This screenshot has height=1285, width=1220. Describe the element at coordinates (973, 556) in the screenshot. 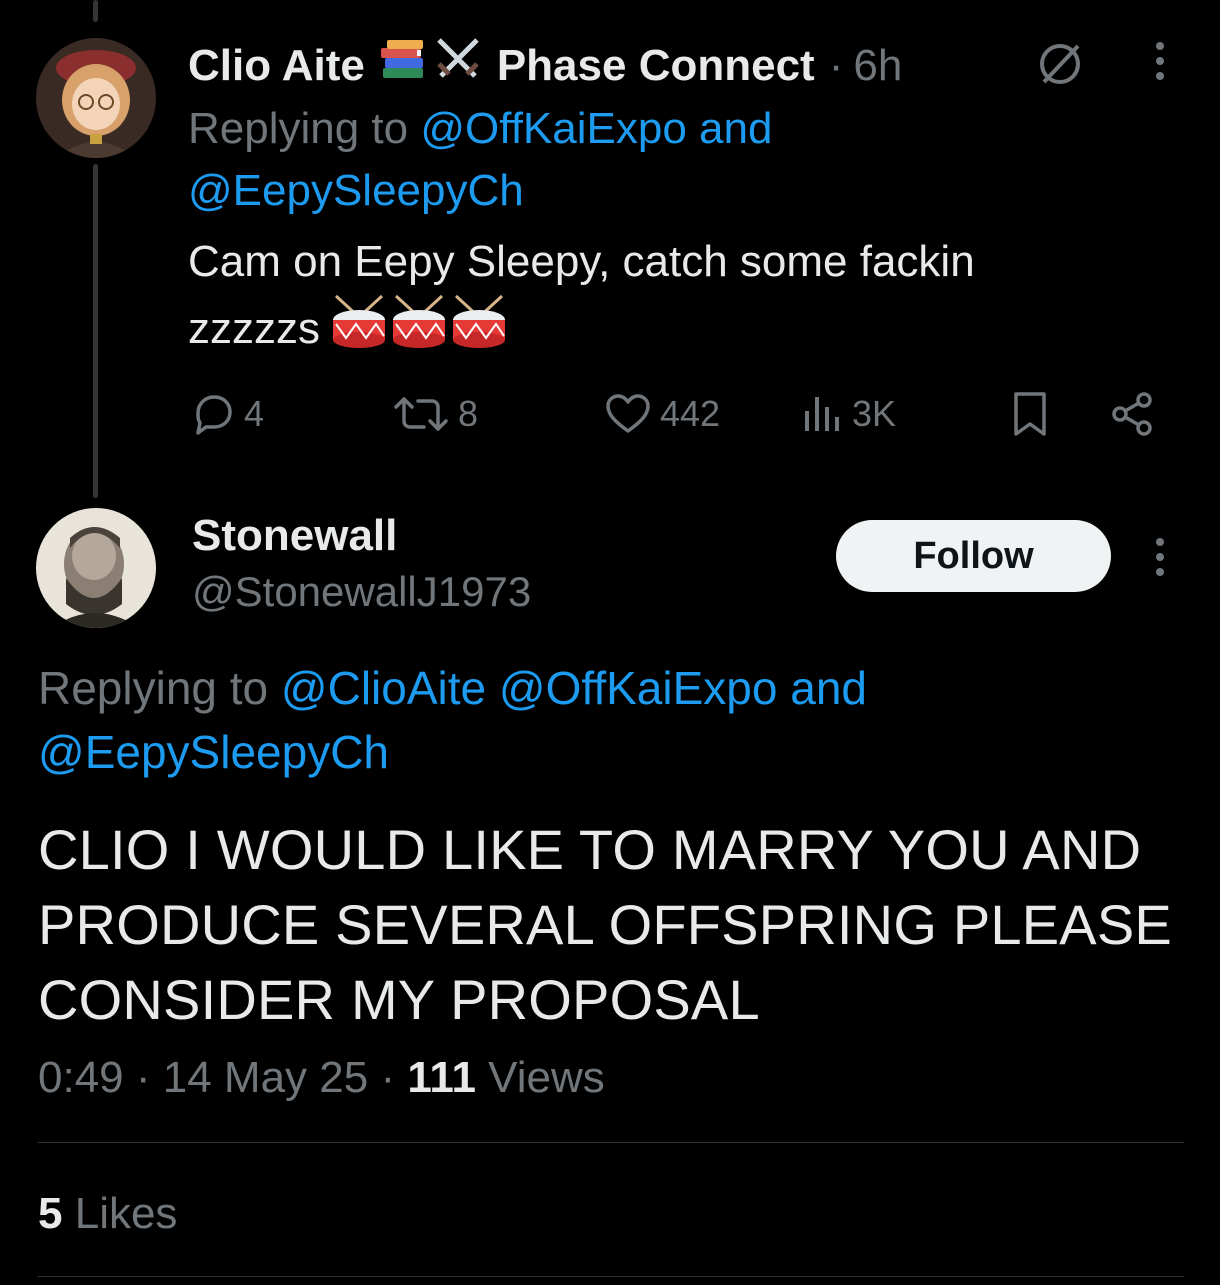

I see `follow-button: Follow` at that location.